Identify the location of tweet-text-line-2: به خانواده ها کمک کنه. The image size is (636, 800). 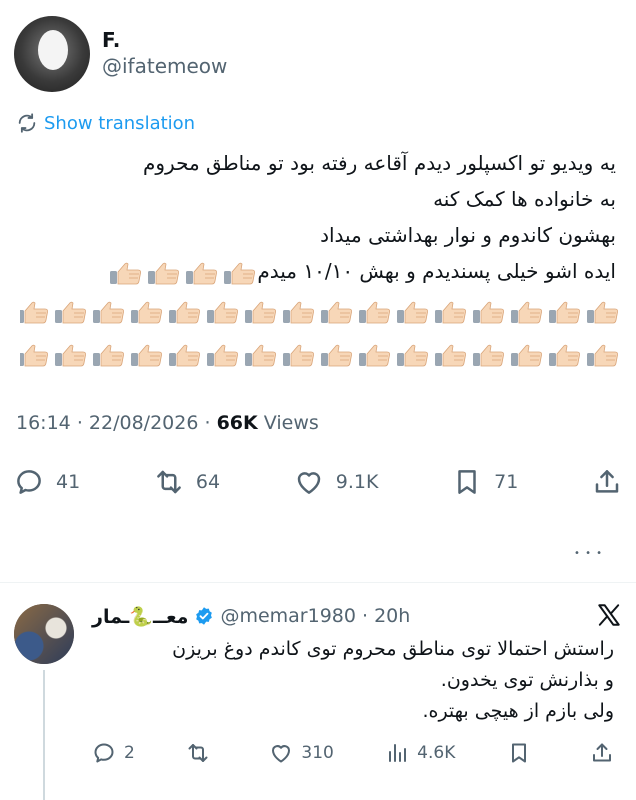
(524, 199).